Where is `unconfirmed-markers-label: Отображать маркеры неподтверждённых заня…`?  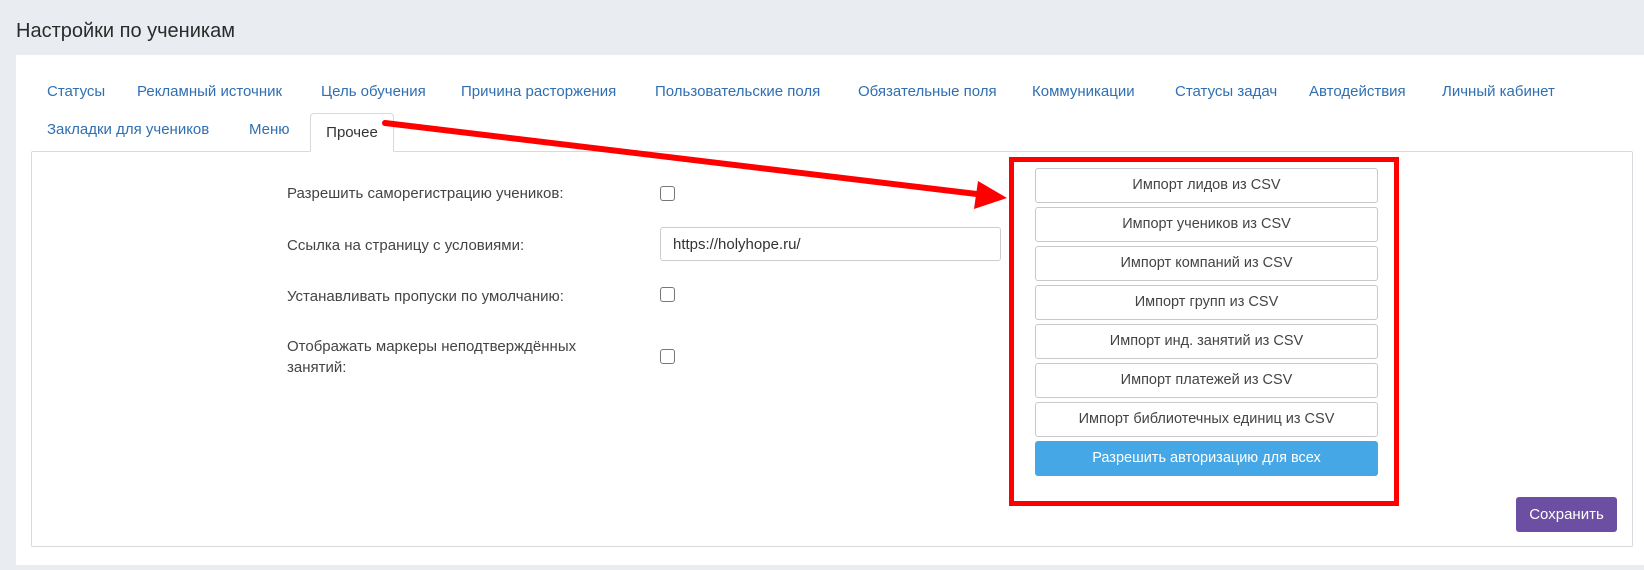
unconfirmed-markers-label: Отображать маркеры неподтверждённых заня… is located at coordinates (432, 357).